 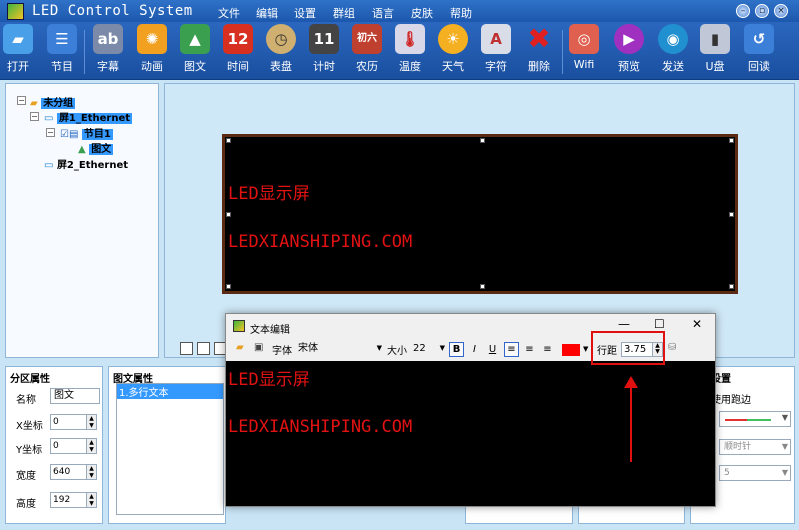 I want to click on name-field: 图文, so click(x=75, y=396).